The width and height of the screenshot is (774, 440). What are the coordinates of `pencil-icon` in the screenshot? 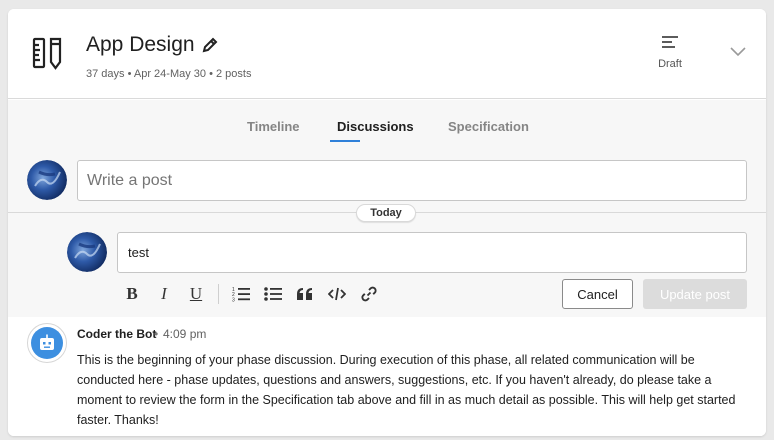 It's located at (210, 45).